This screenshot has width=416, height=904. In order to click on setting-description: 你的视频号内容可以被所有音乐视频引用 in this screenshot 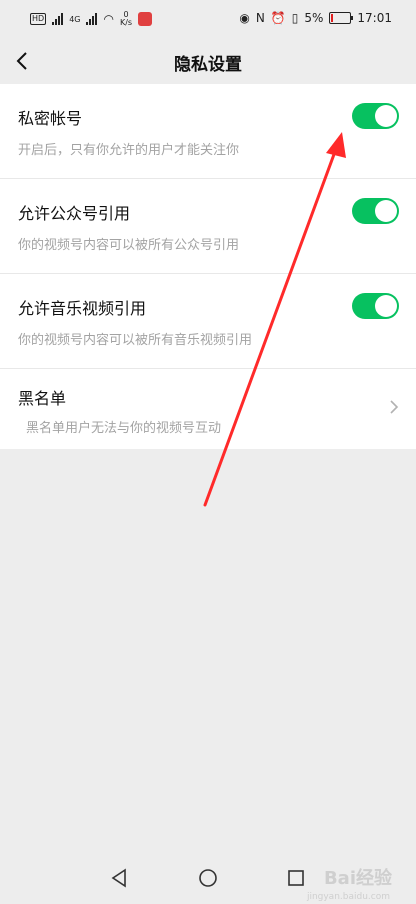, I will do `click(135, 340)`.